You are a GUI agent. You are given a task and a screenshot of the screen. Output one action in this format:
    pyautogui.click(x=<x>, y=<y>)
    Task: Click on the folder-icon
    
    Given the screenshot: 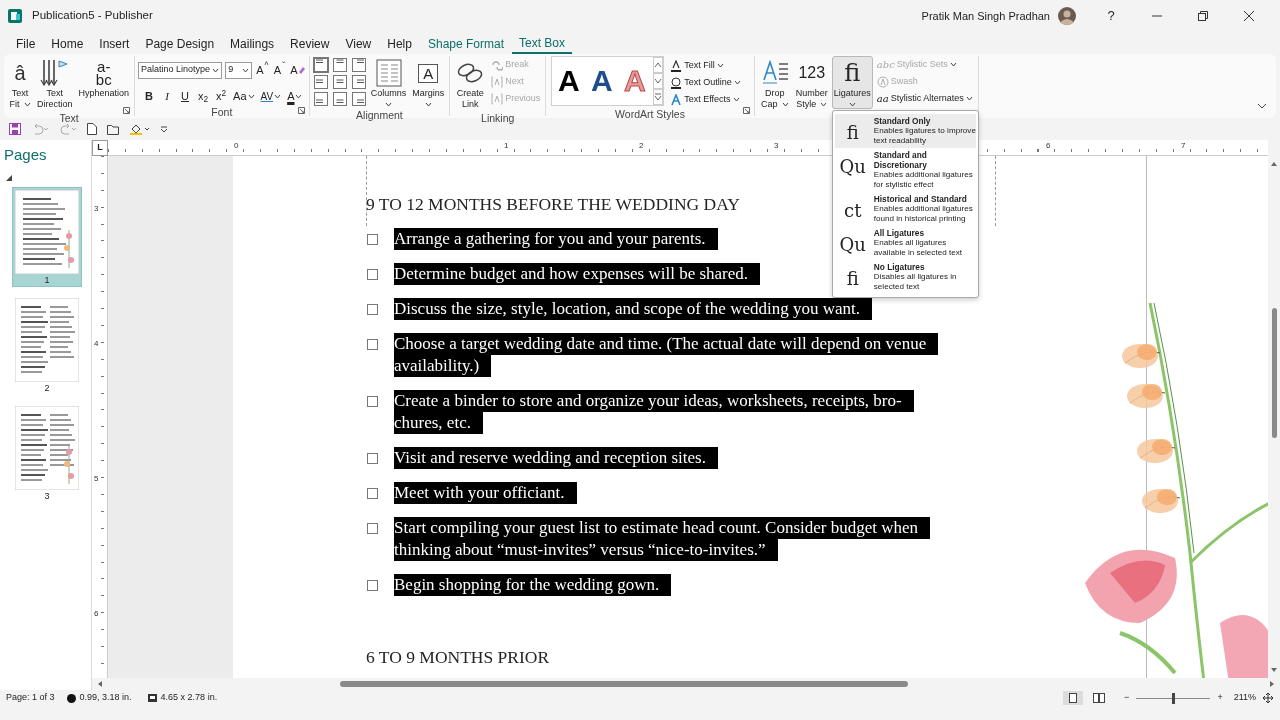 What is the action you would take?
    pyautogui.click(x=113, y=129)
    